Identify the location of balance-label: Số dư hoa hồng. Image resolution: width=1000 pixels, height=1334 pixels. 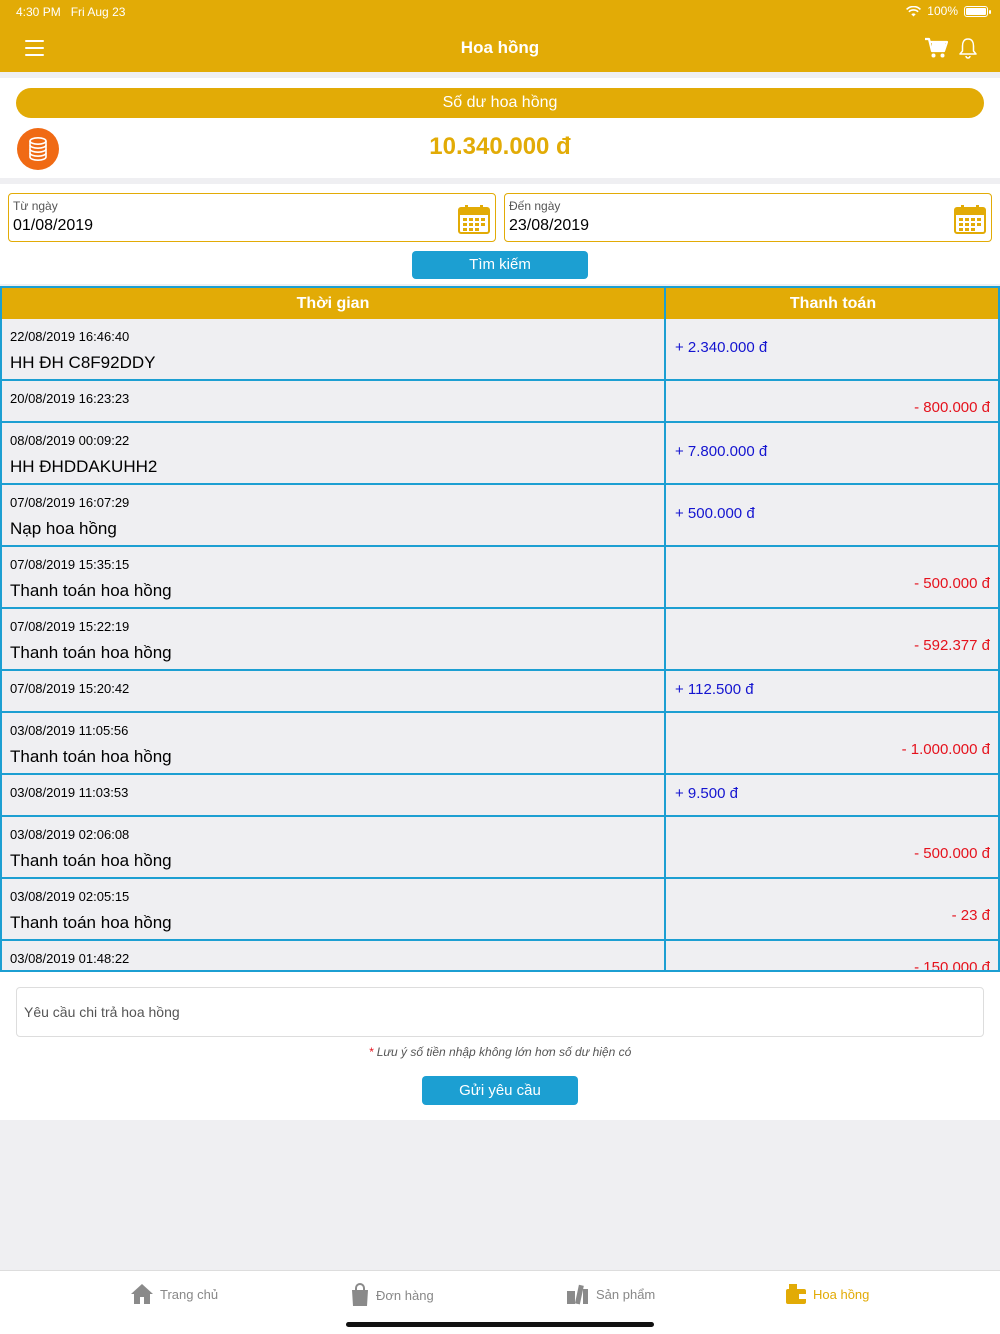
(500, 103).